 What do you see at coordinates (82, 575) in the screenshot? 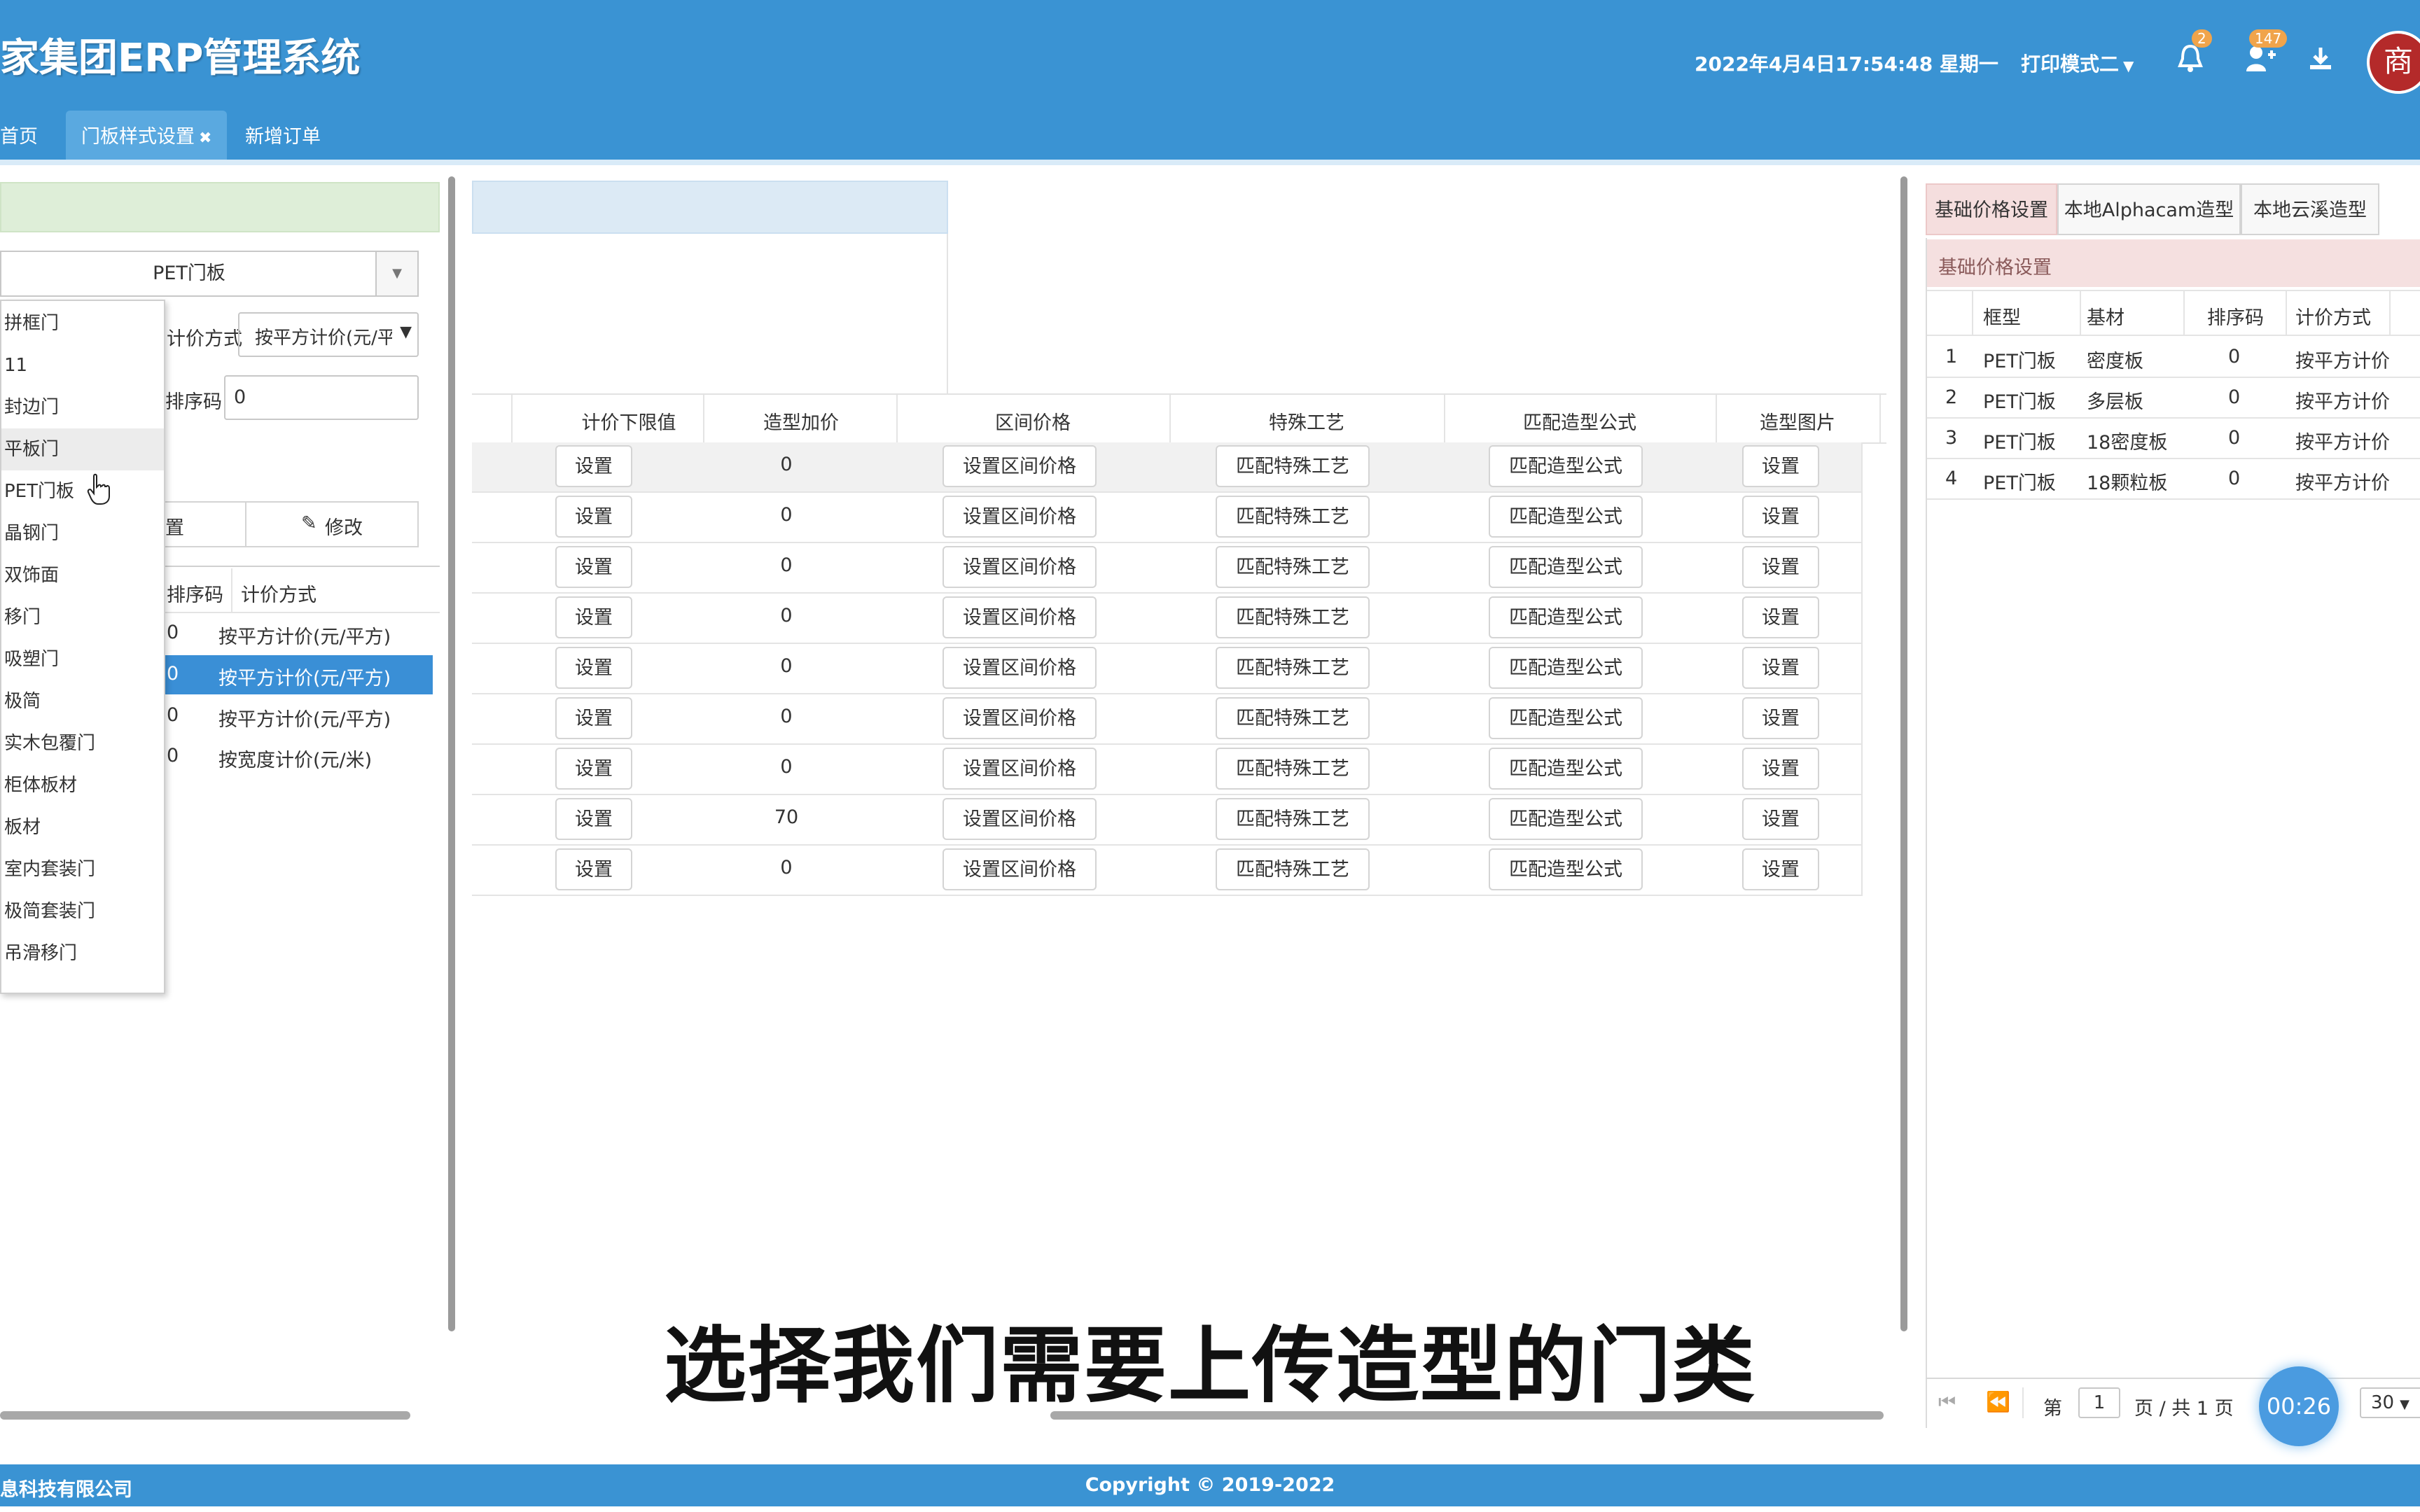
I see `dropdown-item: 双饰面` at bounding box center [82, 575].